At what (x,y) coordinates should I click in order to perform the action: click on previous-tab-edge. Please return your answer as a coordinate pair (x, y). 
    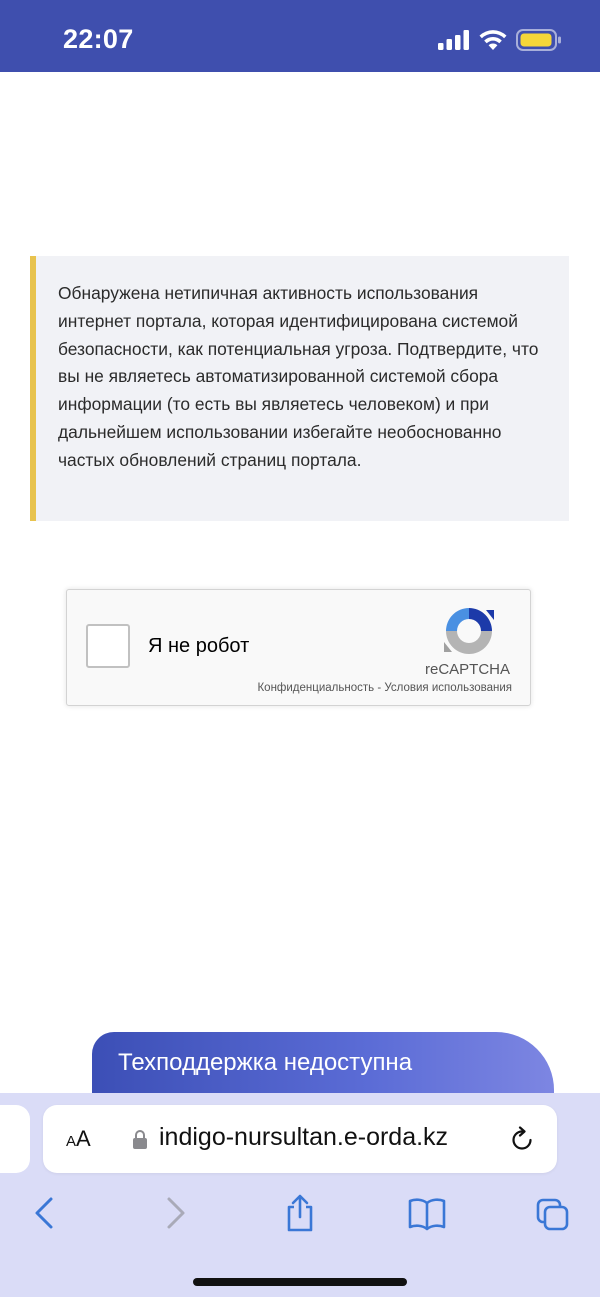
    Looking at the image, I should click on (15, 1139).